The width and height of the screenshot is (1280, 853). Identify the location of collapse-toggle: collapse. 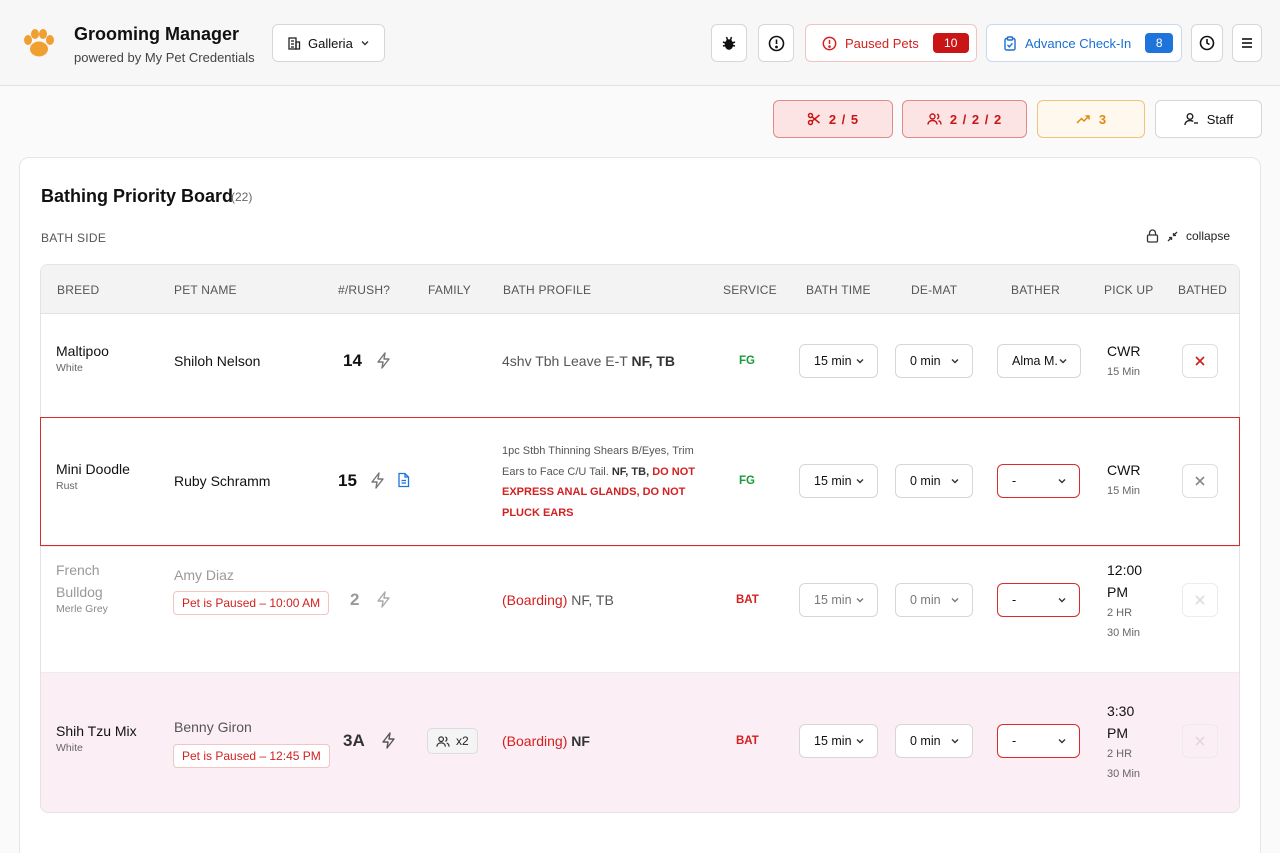
(1188, 236).